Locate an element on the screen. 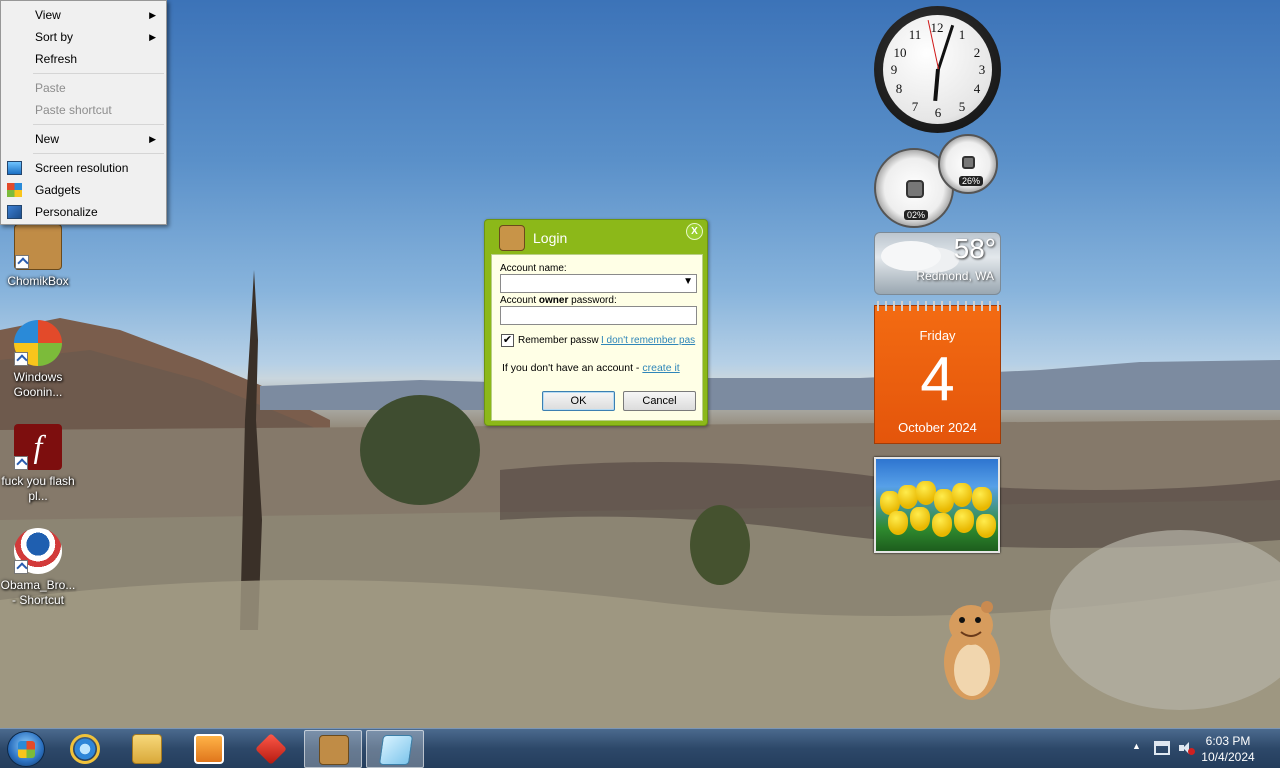 The width and height of the screenshot is (1280, 768). menu-item-paste: Paste is located at coordinates (83, 88).